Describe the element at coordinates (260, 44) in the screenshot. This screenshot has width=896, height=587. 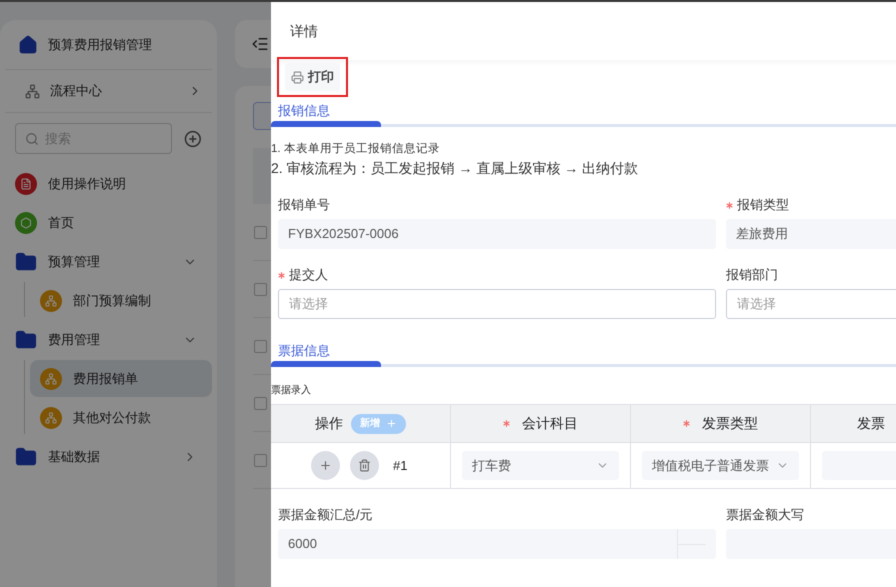
I see `menu-fold-icon` at that location.